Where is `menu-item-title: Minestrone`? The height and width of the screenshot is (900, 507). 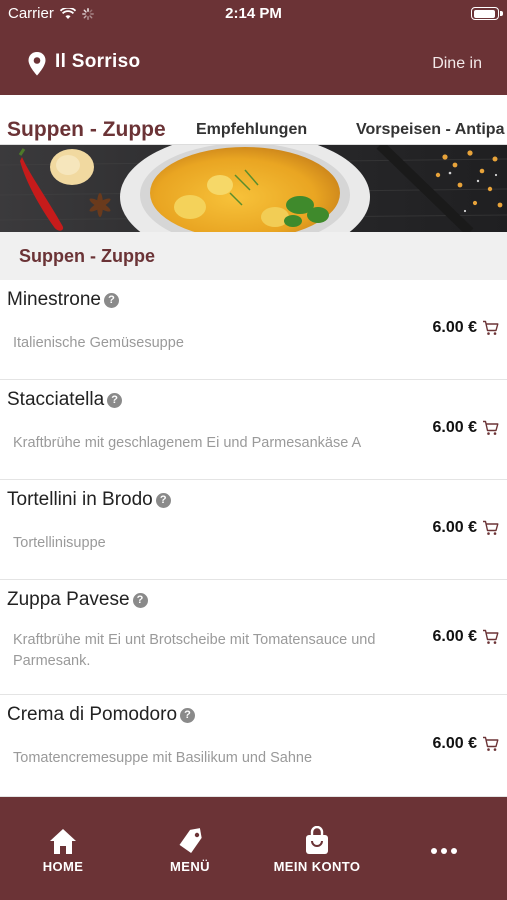
menu-item-title: Minestrone is located at coordinates (54, 299).